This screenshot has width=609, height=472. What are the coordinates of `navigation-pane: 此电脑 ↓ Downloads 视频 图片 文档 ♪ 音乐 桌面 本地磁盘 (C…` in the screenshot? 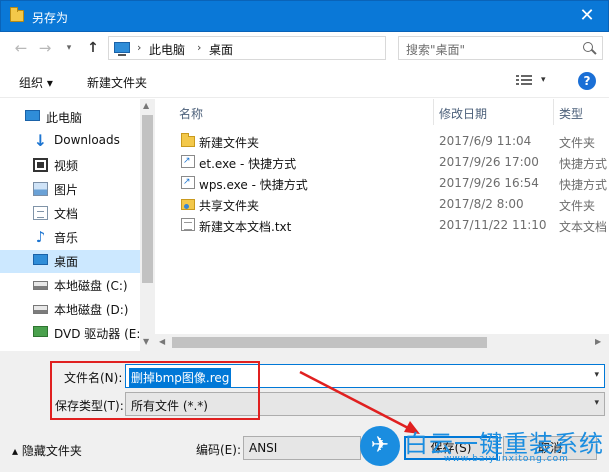 It's located at (77, 225).